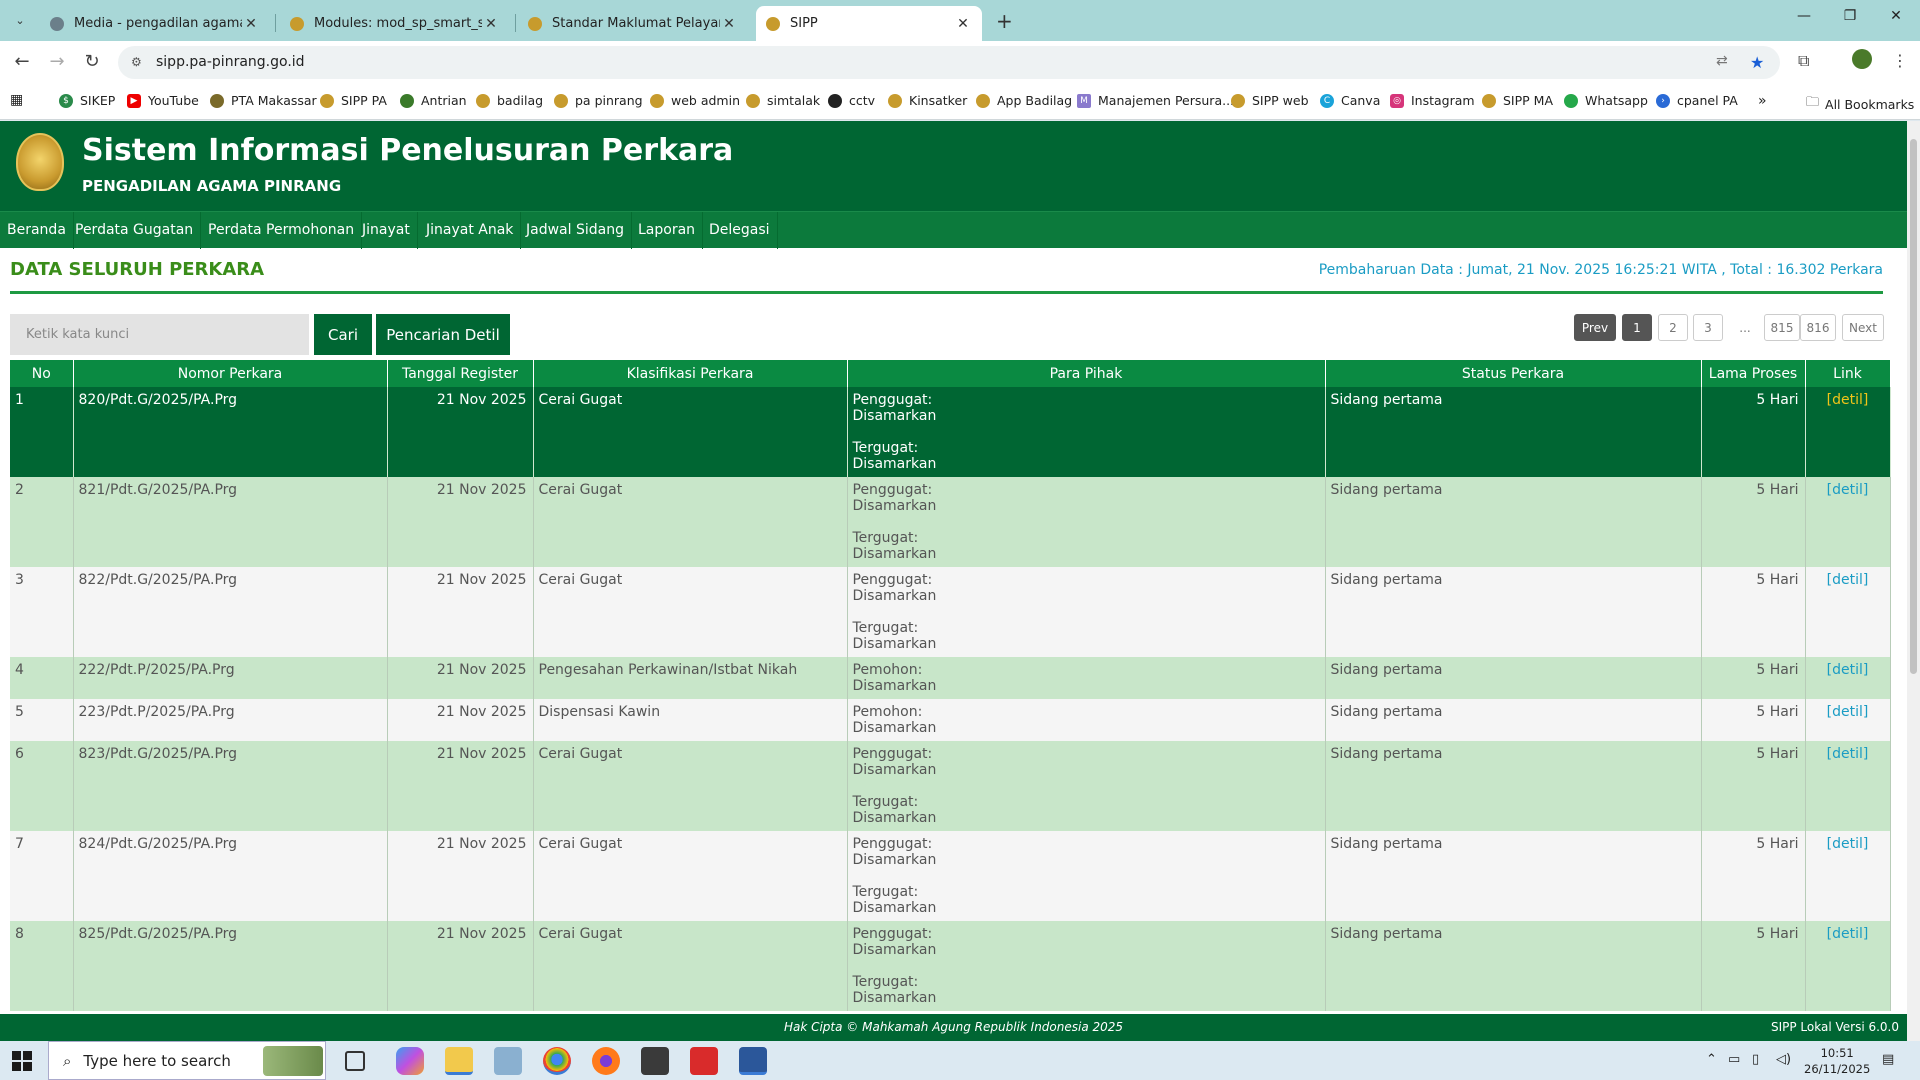 The height and width of the screenshot is (1080, 1920). What do you see at coordinates (410, 1061) in the screenshot?
I see `copilot-icon` at bounding box center [410, 1061].